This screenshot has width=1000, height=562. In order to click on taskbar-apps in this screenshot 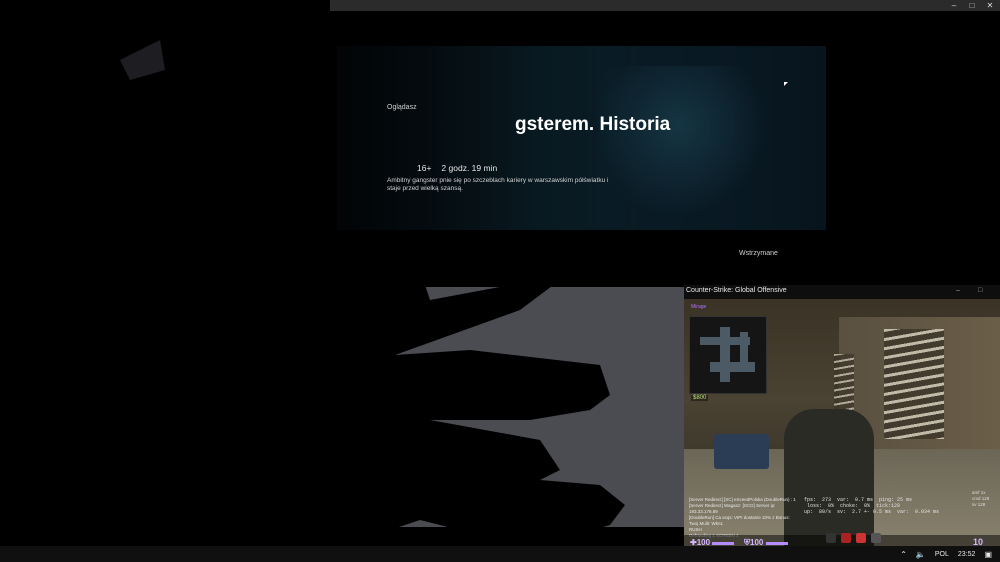, I will do `click(853, 538)`.